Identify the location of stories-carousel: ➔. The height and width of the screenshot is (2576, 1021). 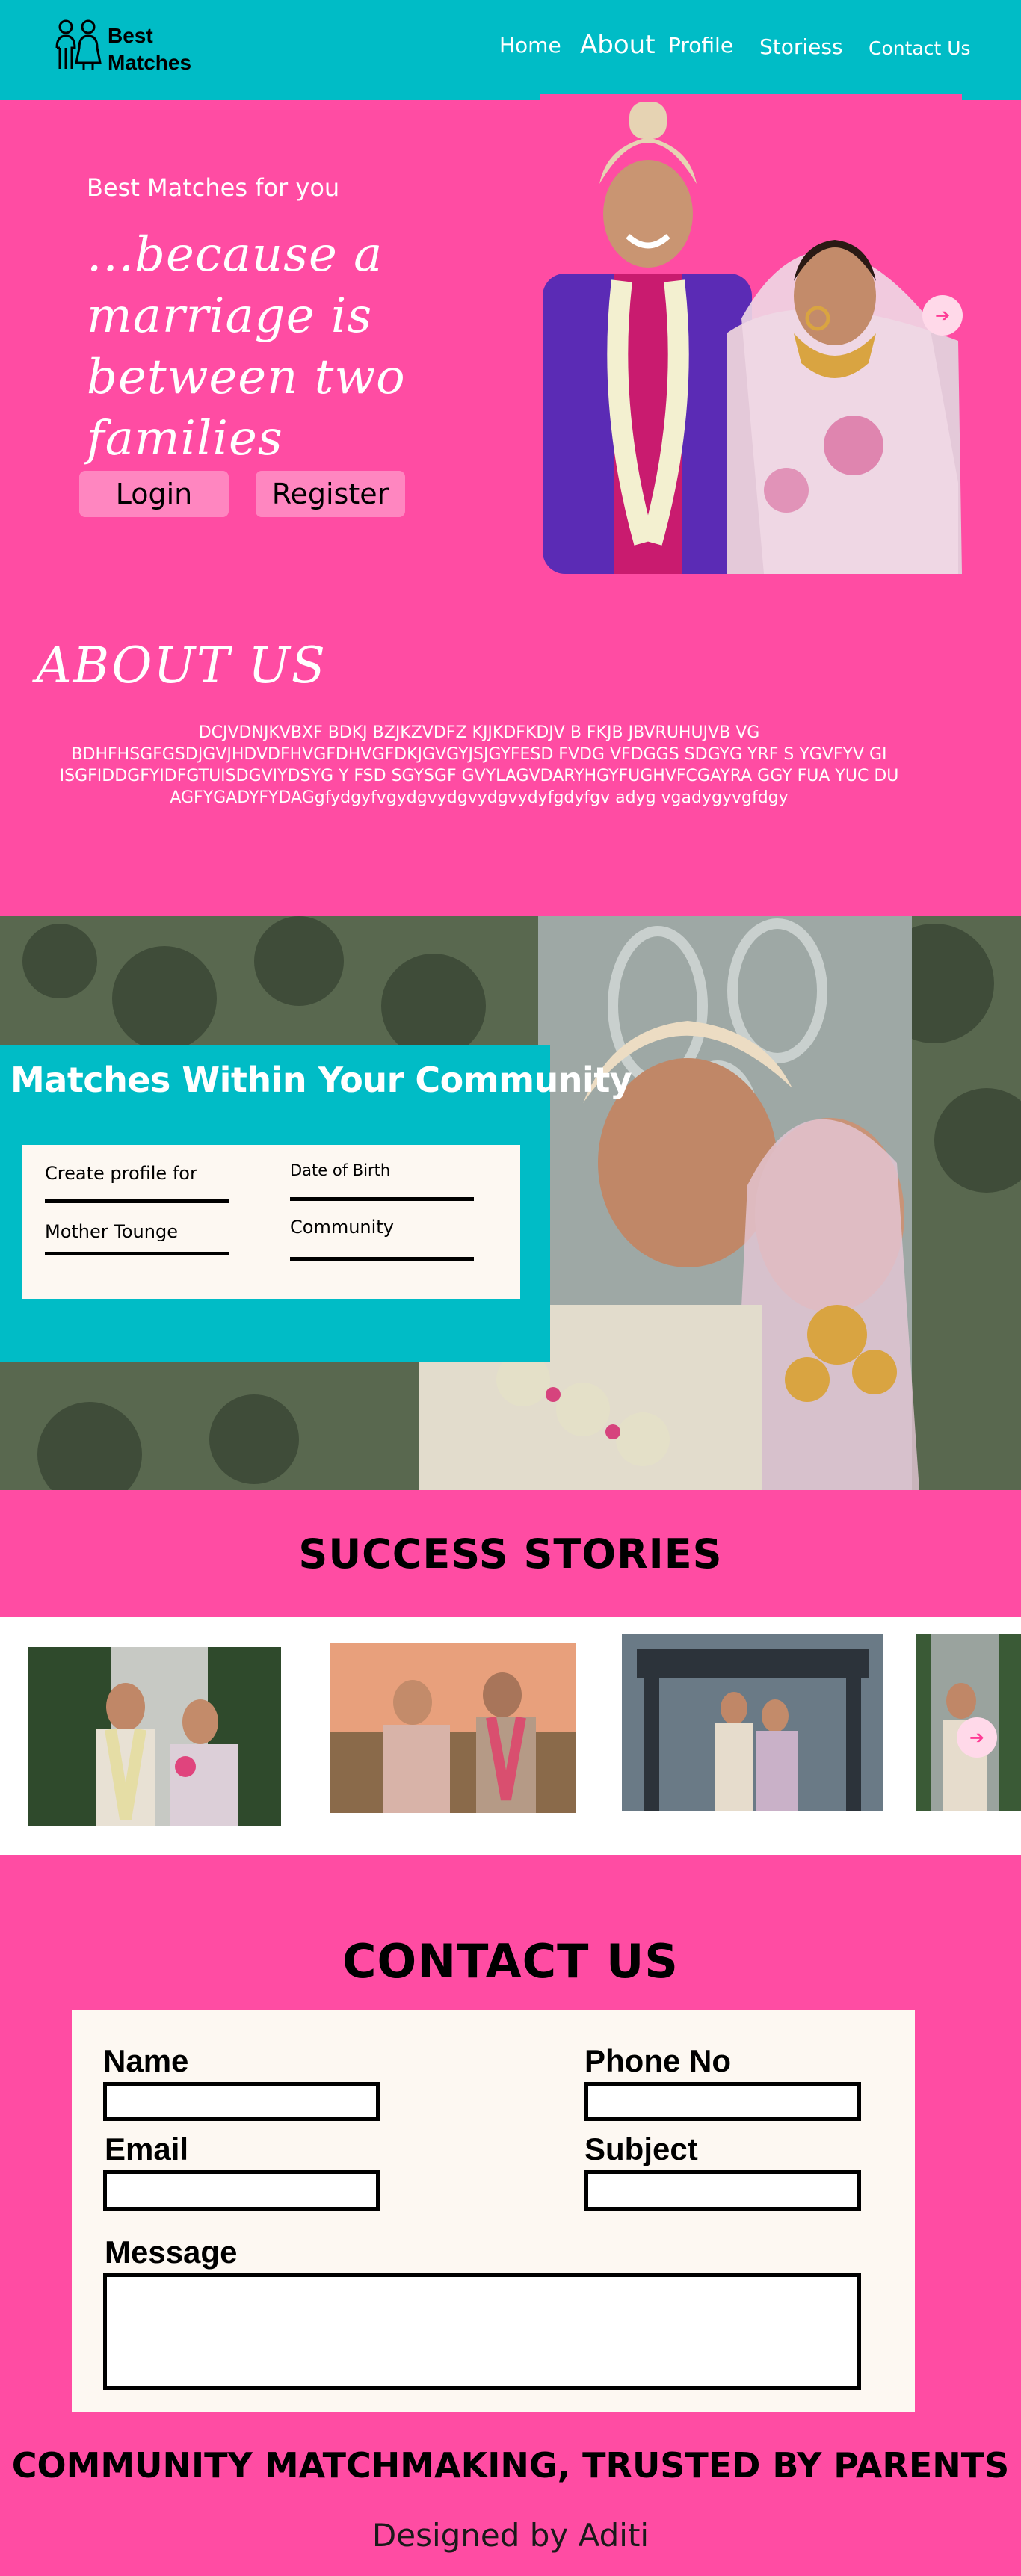
(510, 1736).